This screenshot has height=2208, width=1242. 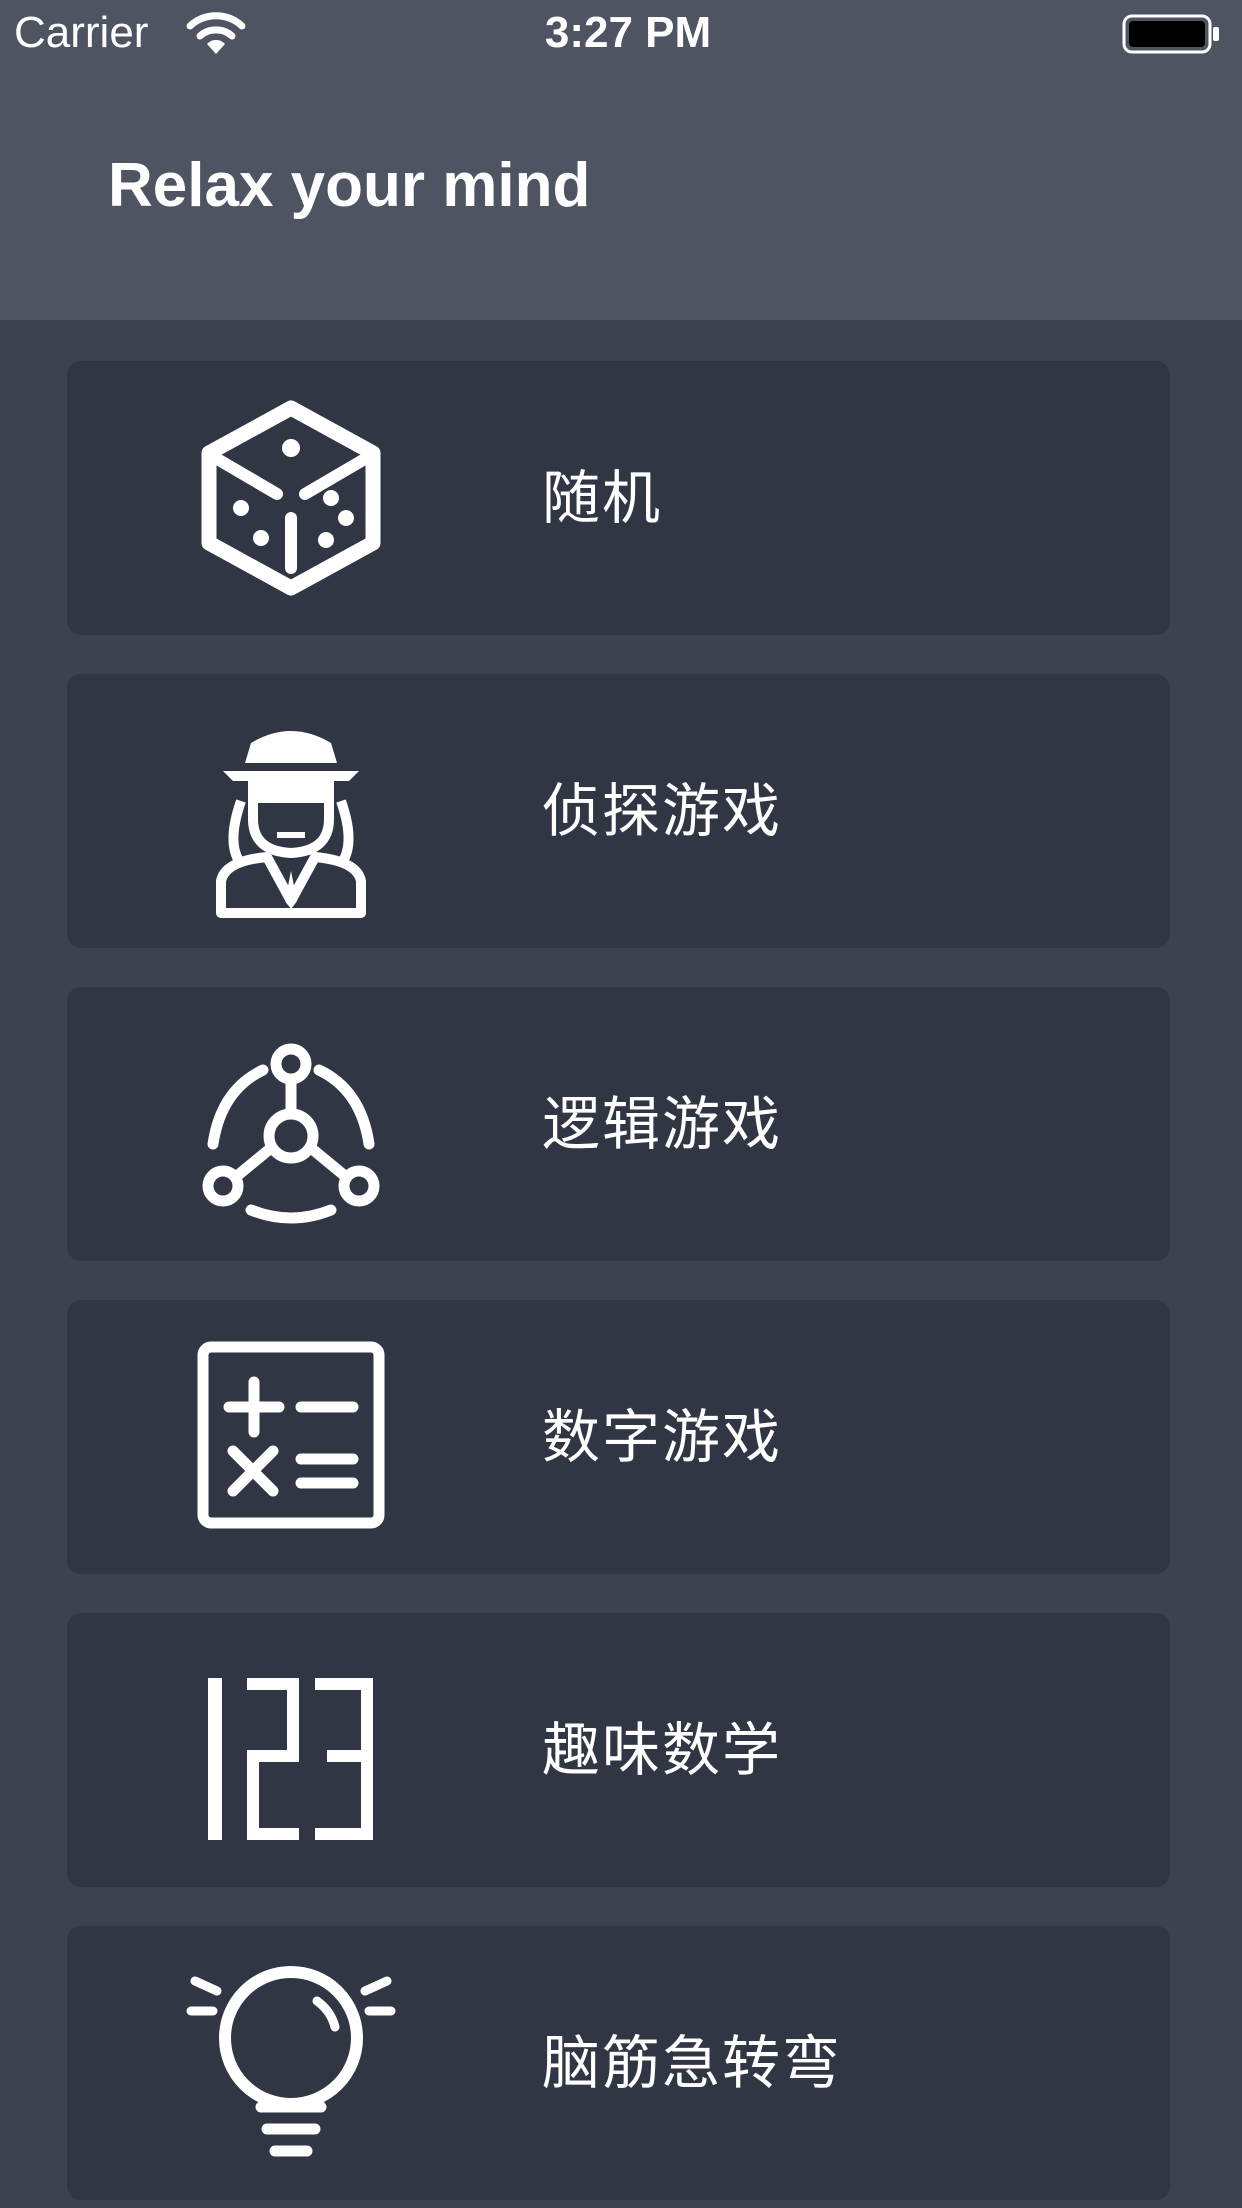 What do you see at coordinates (662, 1437) in the screenshot?
I see `menu-item-label: 数字游戏` at bounding box center [662, 1437].